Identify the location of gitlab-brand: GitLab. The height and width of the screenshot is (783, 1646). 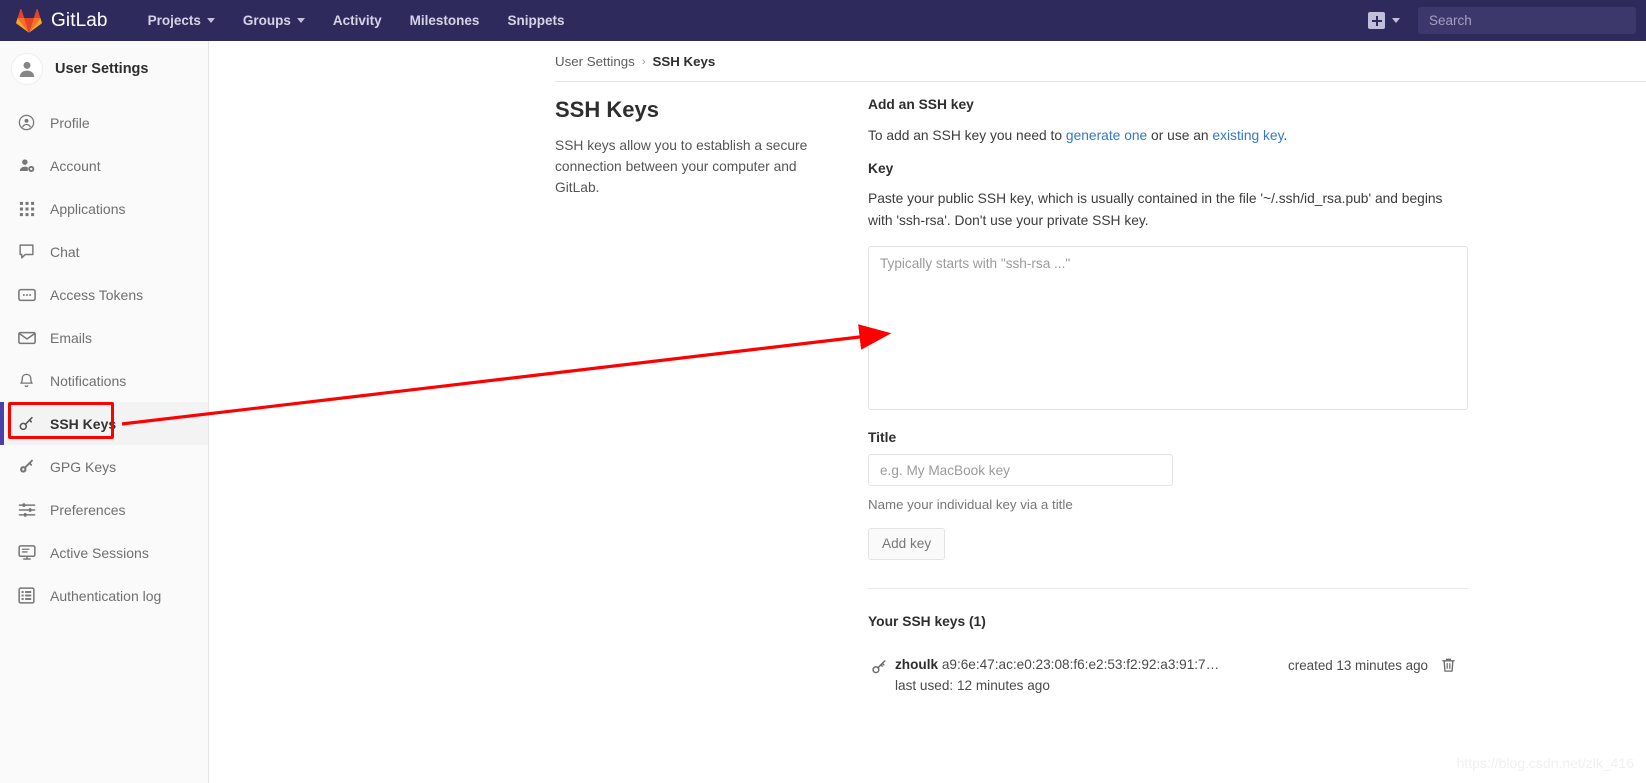
(62, 20).